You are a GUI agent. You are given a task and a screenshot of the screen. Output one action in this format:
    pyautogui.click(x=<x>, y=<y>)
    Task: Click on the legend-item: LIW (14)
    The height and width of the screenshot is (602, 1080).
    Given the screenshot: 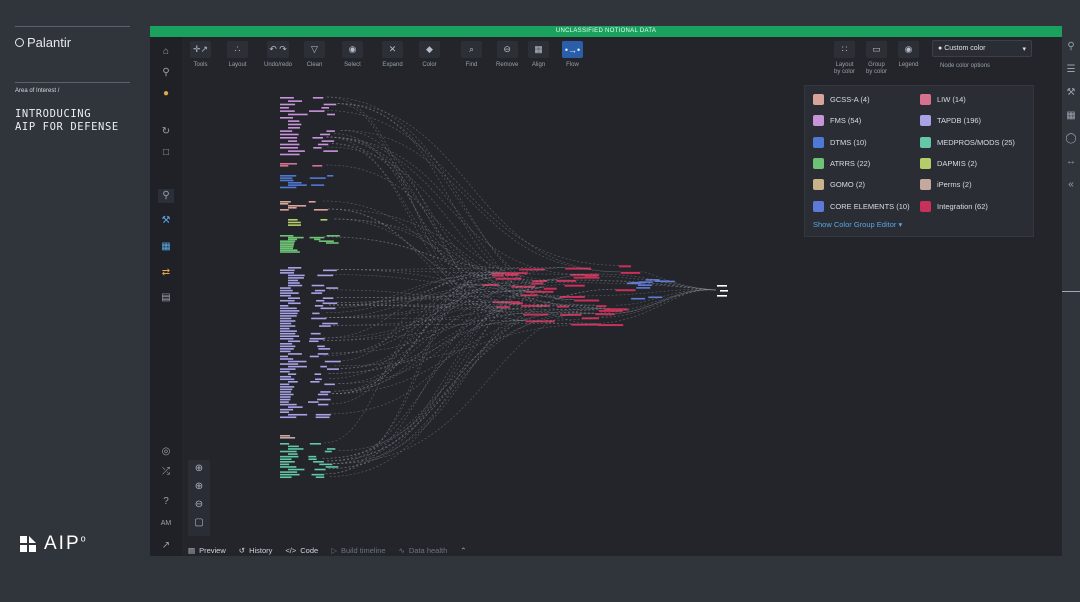 What is the action you would take?
    pyautogui.click(x=943, y=99)
    